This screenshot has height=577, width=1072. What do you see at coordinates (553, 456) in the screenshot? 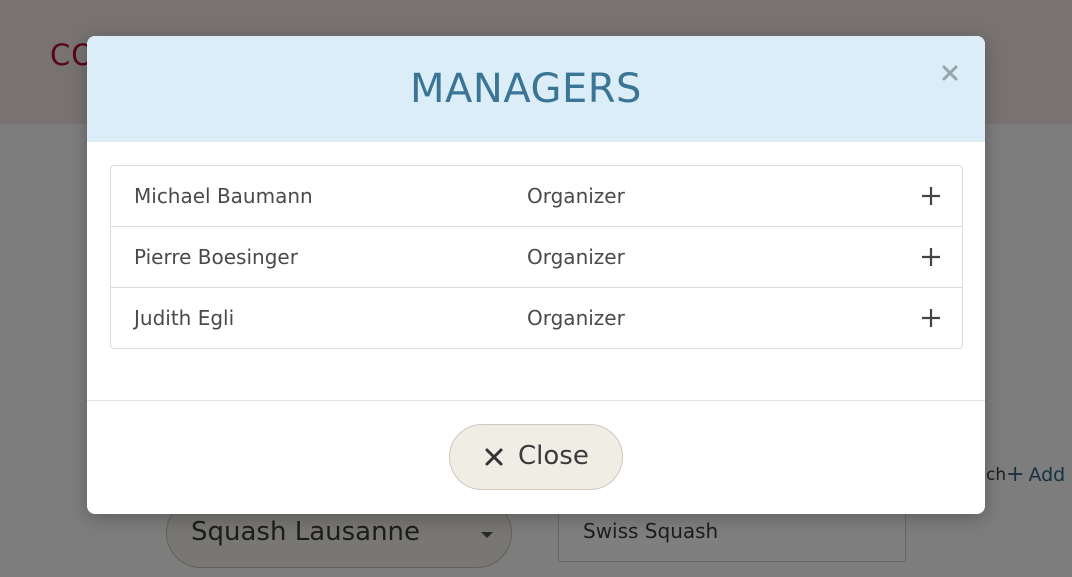
I see `close-button-label: Close` at bounding box center [553, 456].